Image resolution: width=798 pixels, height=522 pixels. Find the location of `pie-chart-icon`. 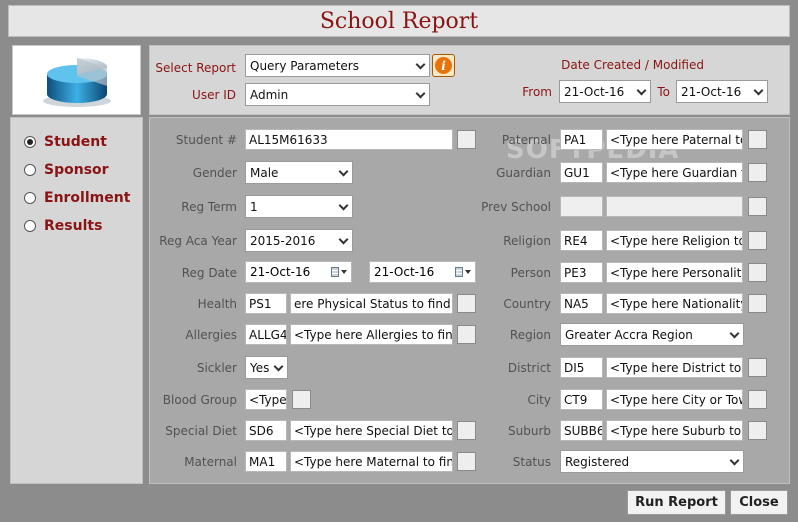

pie-chart-icon is located at coordinates (77, 82).